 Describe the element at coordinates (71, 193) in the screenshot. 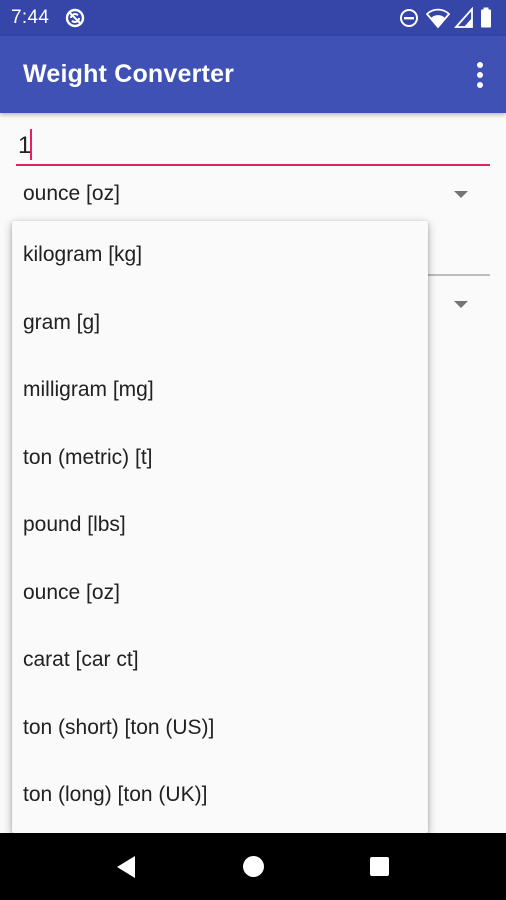

I see `from-unit-selected: ounce [oz]` at that location.